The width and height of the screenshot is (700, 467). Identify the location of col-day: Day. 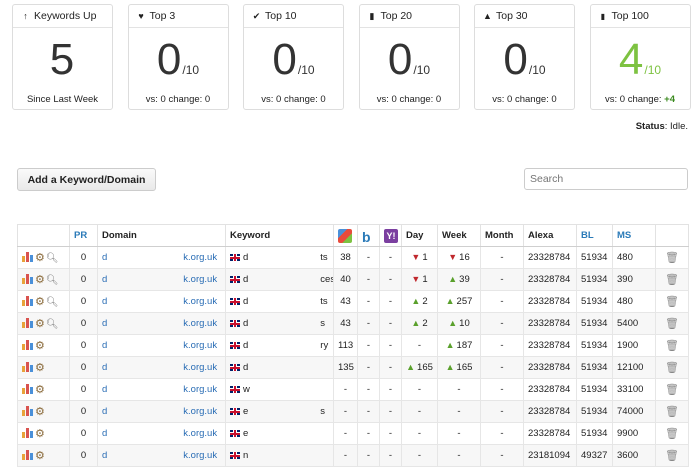
(419, 235).